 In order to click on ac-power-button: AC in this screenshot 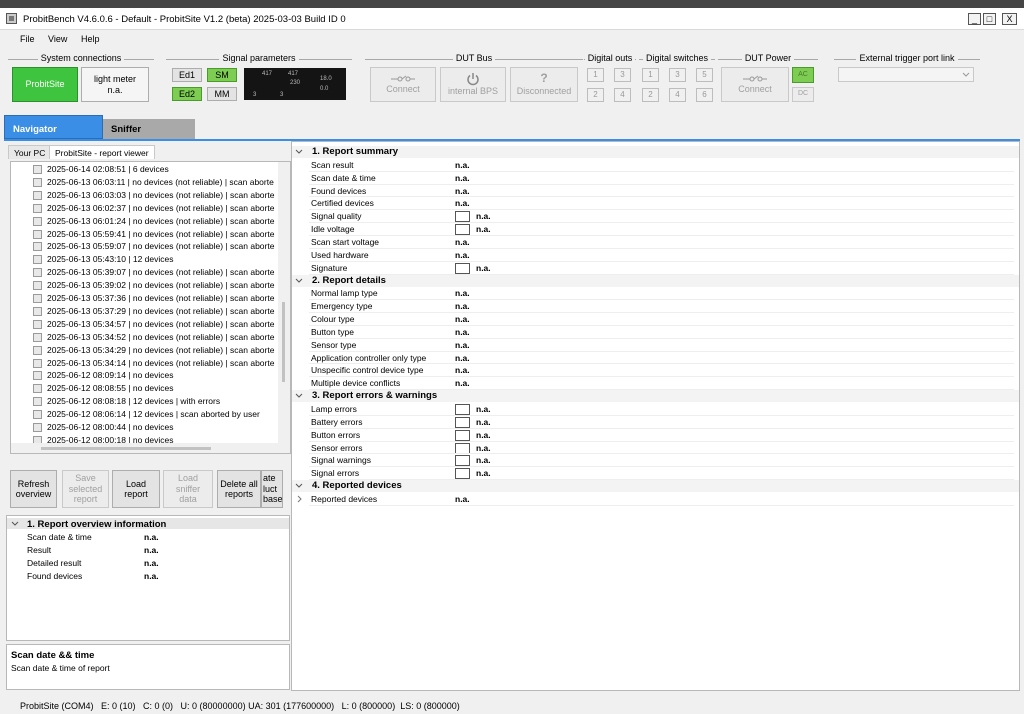, I will do `click(803, 75)`.